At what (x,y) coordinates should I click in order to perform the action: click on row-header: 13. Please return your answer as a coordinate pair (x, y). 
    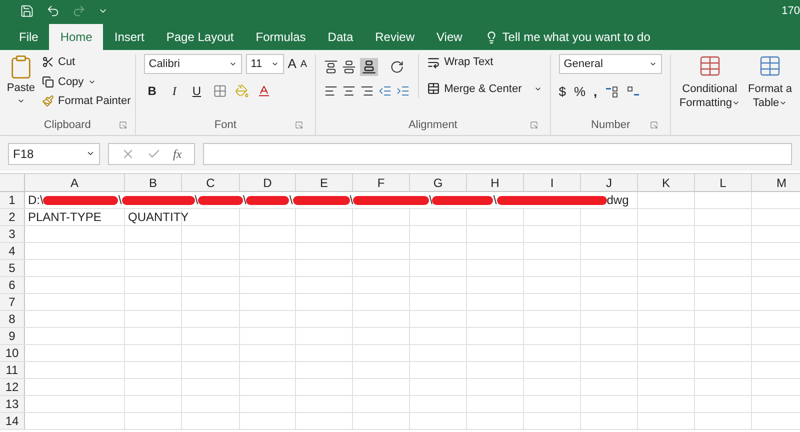
    Looking at the image, I should click on (12, 404).